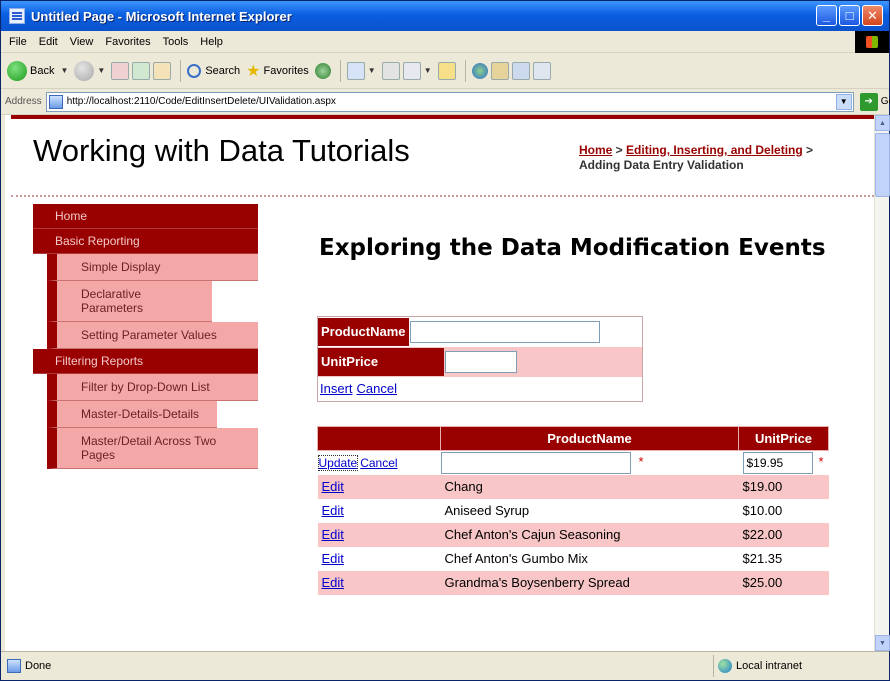  I want to click on scroll-up-icon: ▲, so click(882, 123).